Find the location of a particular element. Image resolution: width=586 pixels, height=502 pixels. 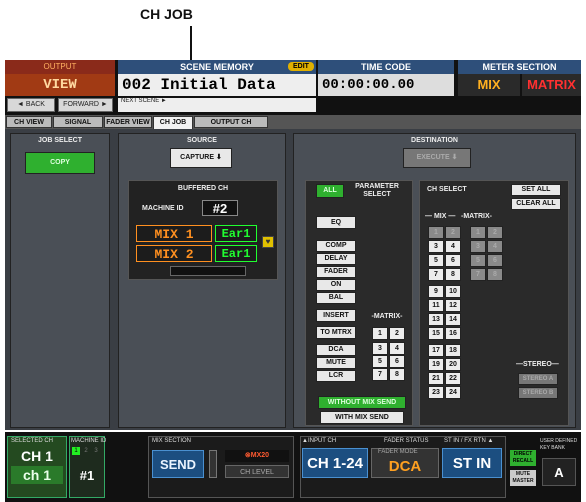

ch-select-mix-19: 19 is located at coordinates (436, 364).